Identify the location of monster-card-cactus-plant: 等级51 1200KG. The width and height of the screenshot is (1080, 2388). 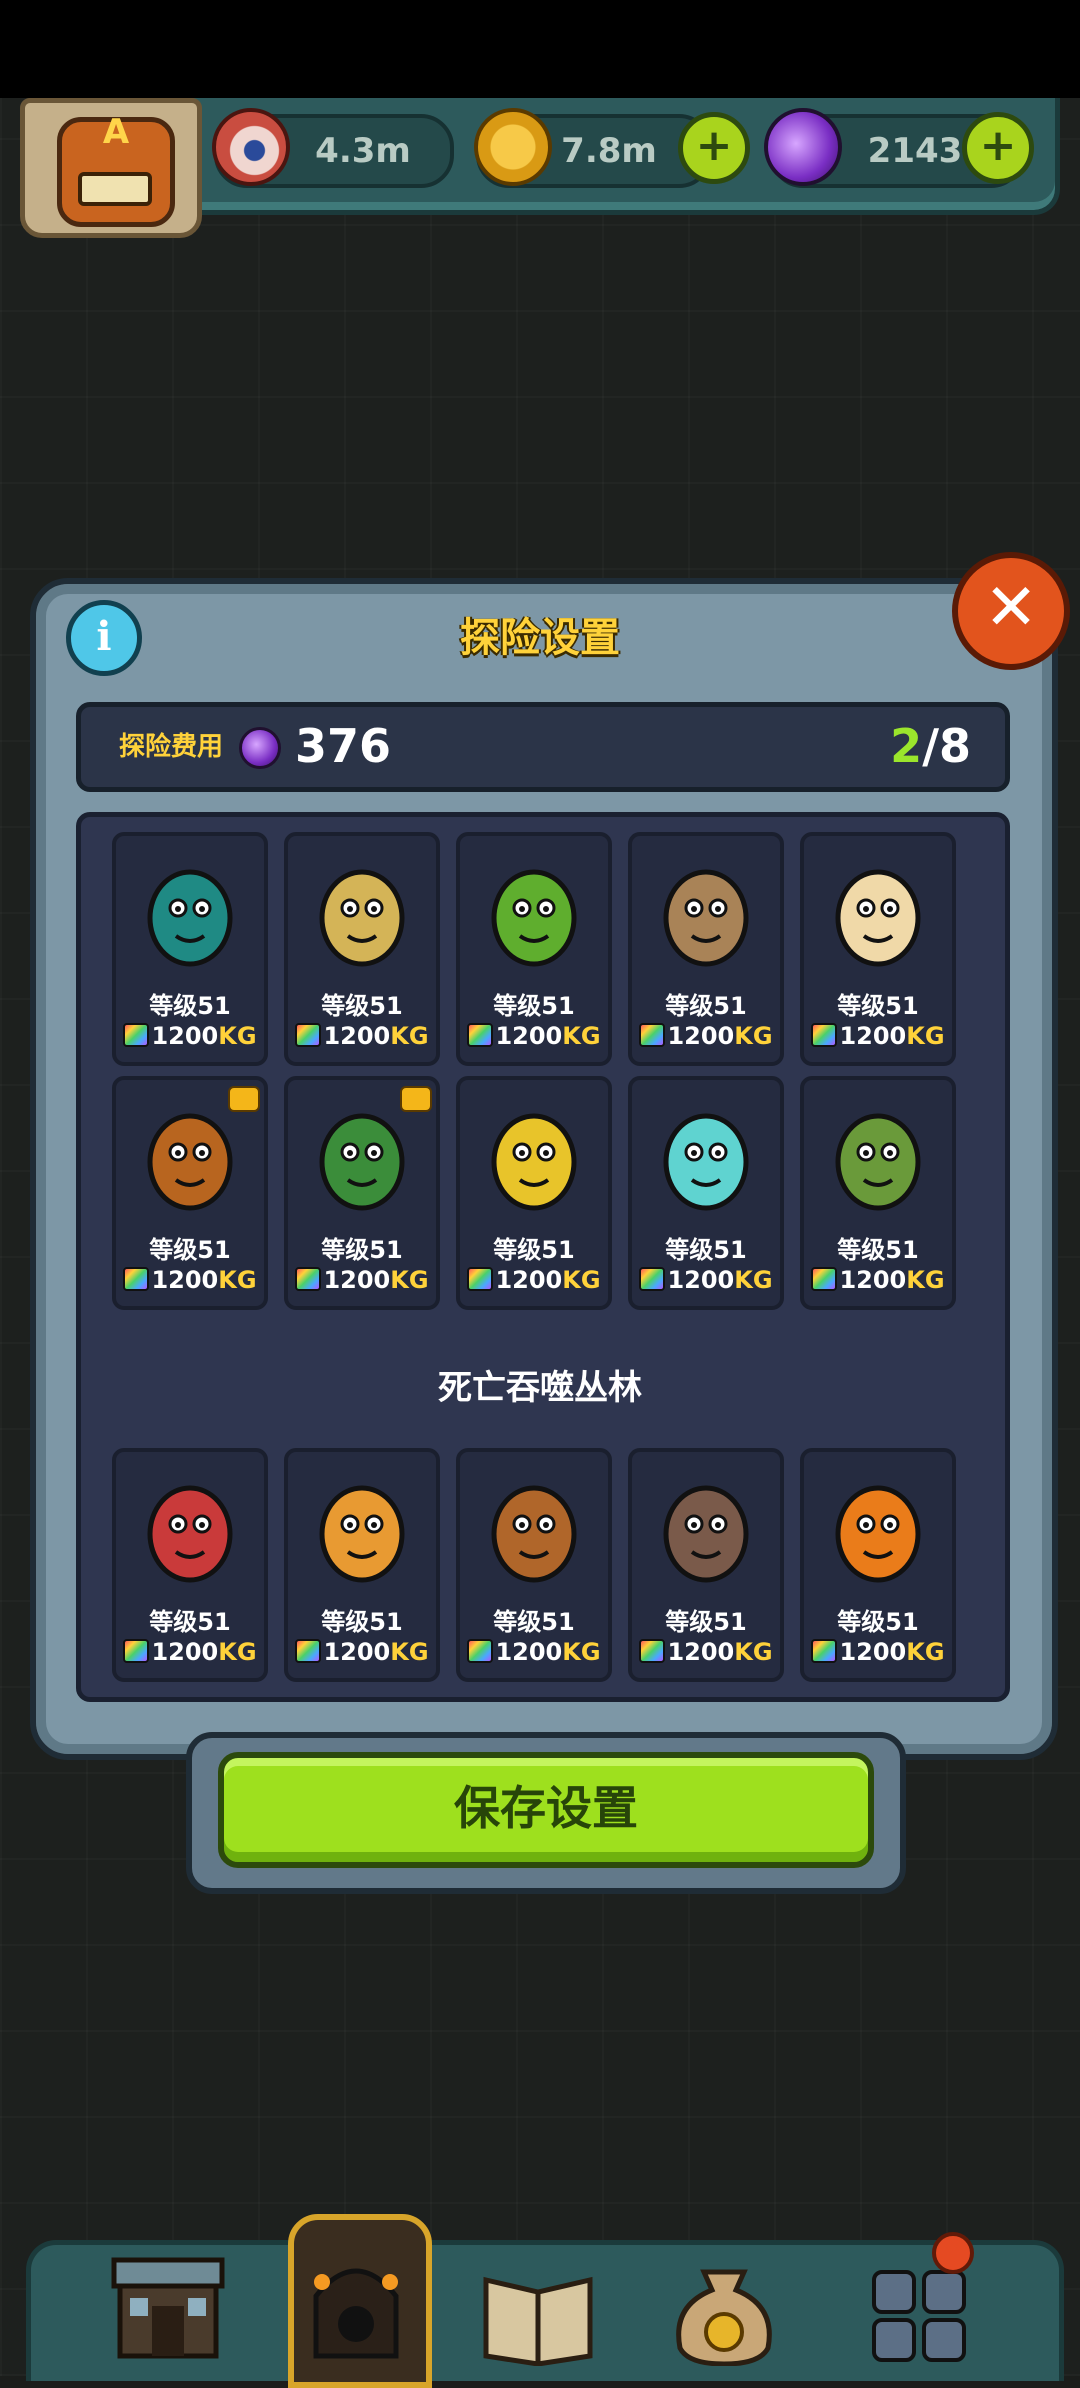
(878, 1193).